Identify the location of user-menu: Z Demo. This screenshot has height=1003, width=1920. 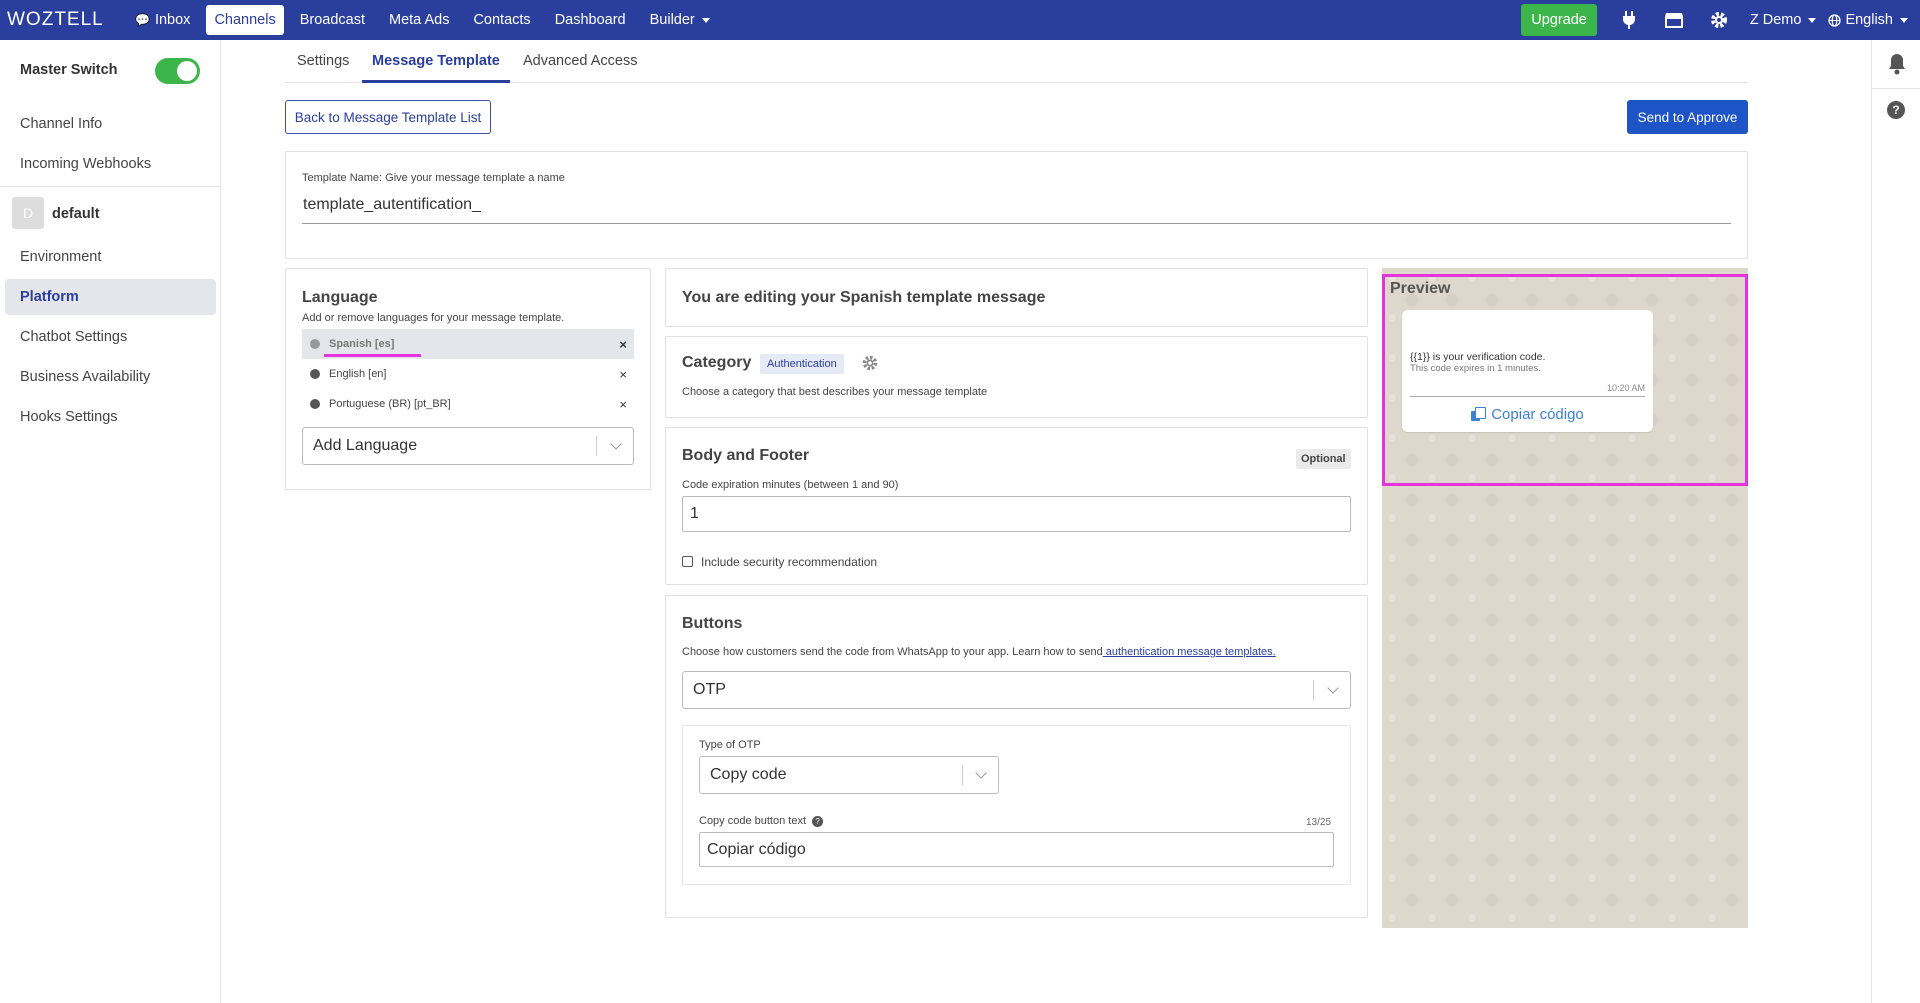
(1783, 20).